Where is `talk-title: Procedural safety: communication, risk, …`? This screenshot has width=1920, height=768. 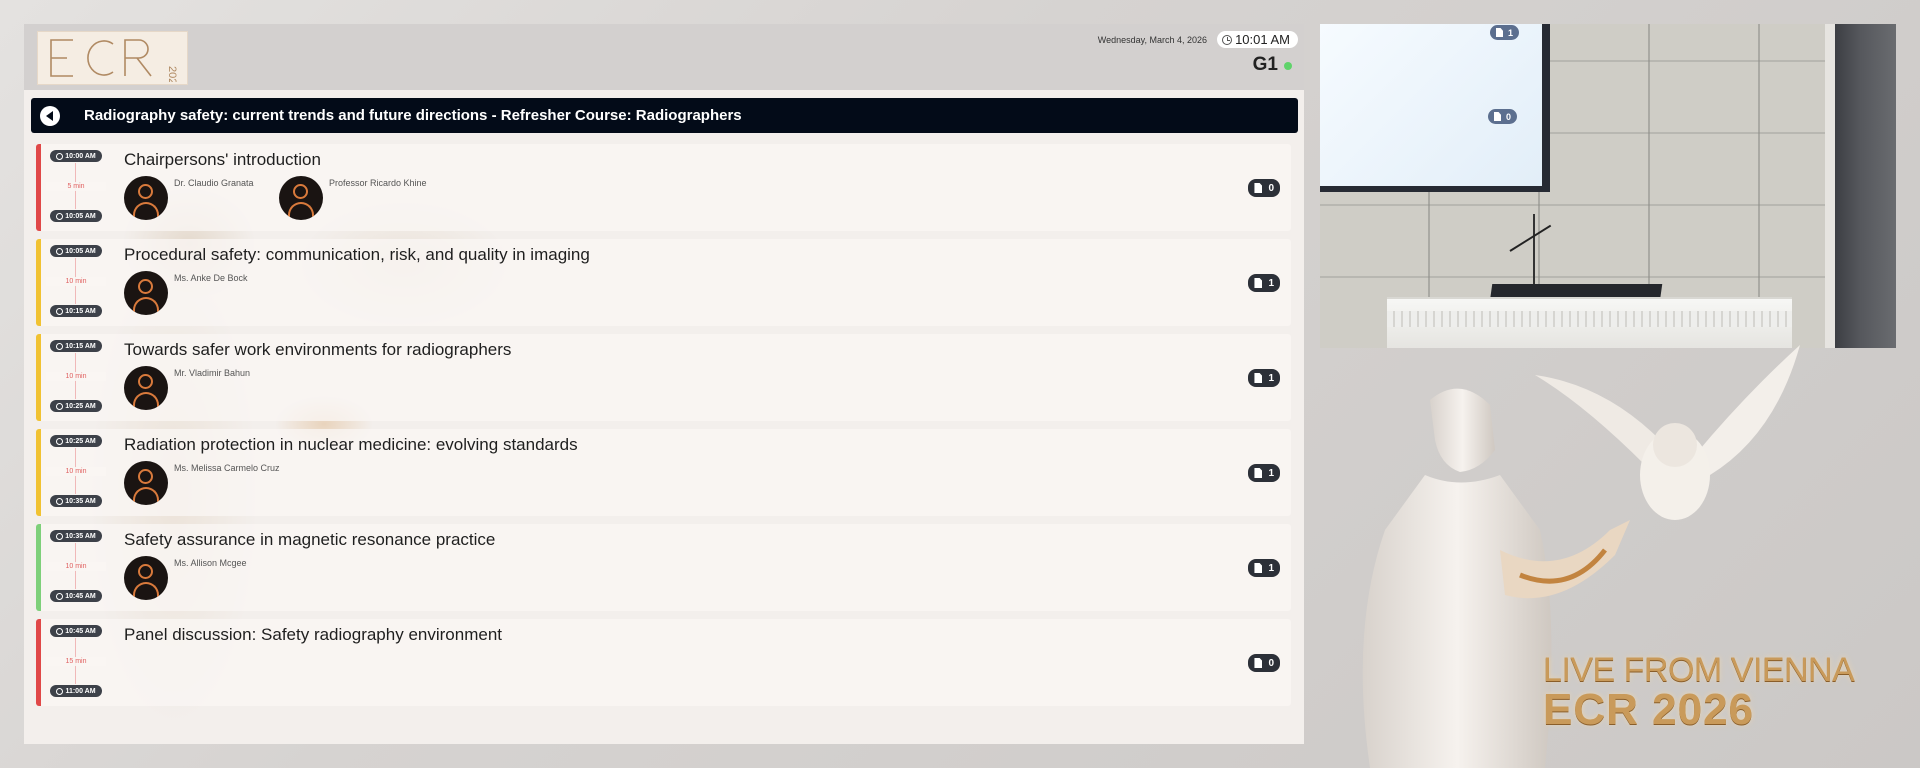
talk-title: Procedural safety: communication, risk, … is located at coordinates (357, 254).